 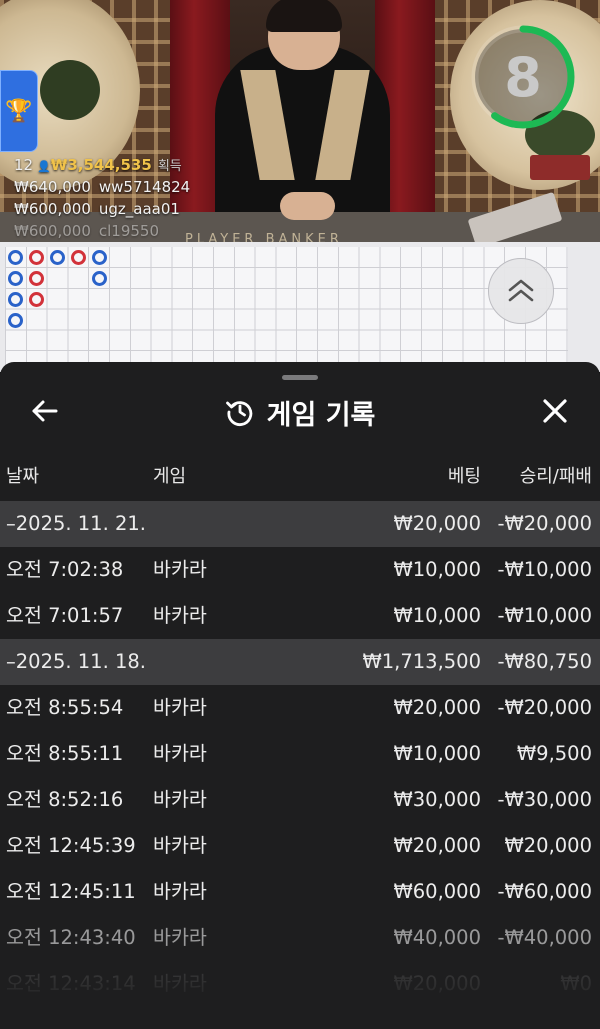 What do you see at coordinates (300, 570) in the screenshot?
I see `history-row: 오전 7:02:38 바카라 ₩10,000 -₩10,000` at bounding box center [300, 570].